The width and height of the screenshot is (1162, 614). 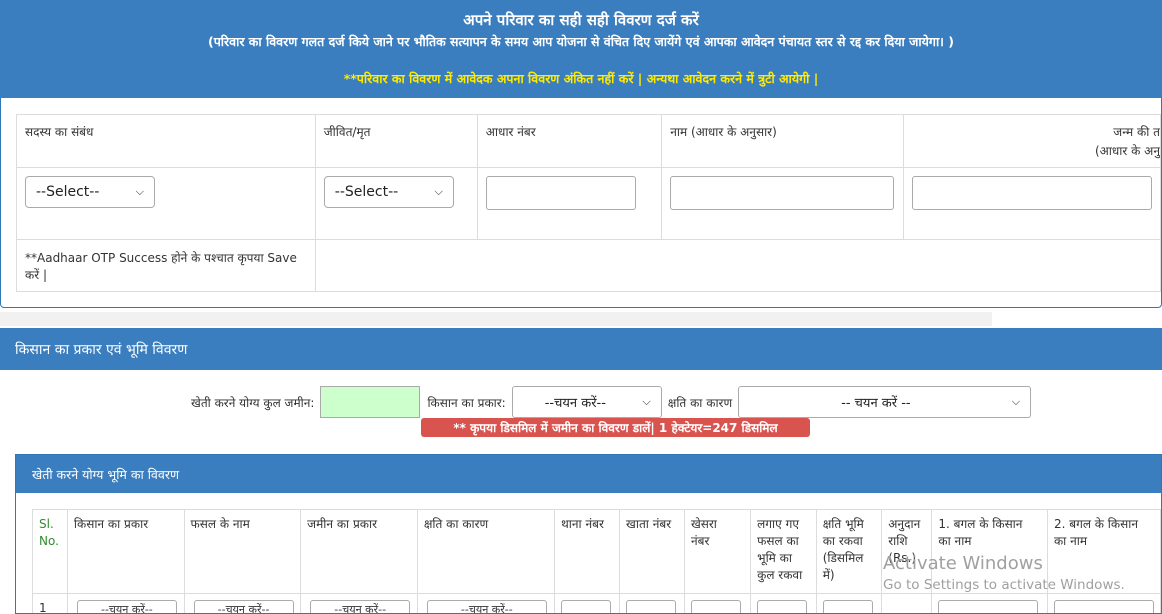 What do you see at coordinates (50, 603) in the screenshot?
I see `row-sl: 1` at bounding box center [50, 603].